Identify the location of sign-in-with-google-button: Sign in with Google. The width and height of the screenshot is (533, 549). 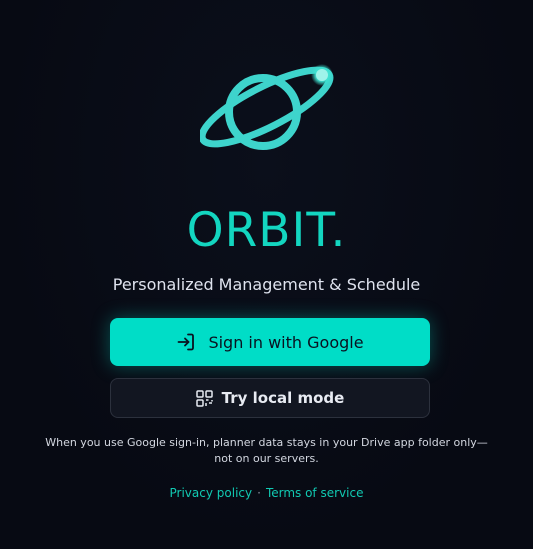
(270, 342).